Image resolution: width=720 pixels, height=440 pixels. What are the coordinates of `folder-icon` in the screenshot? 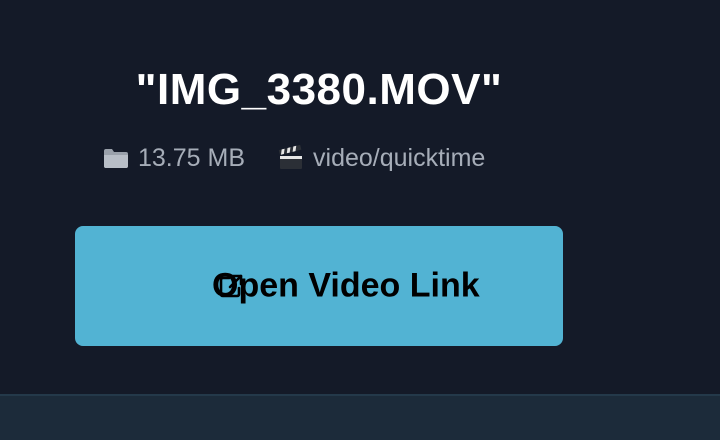 It's located at (116, 158).